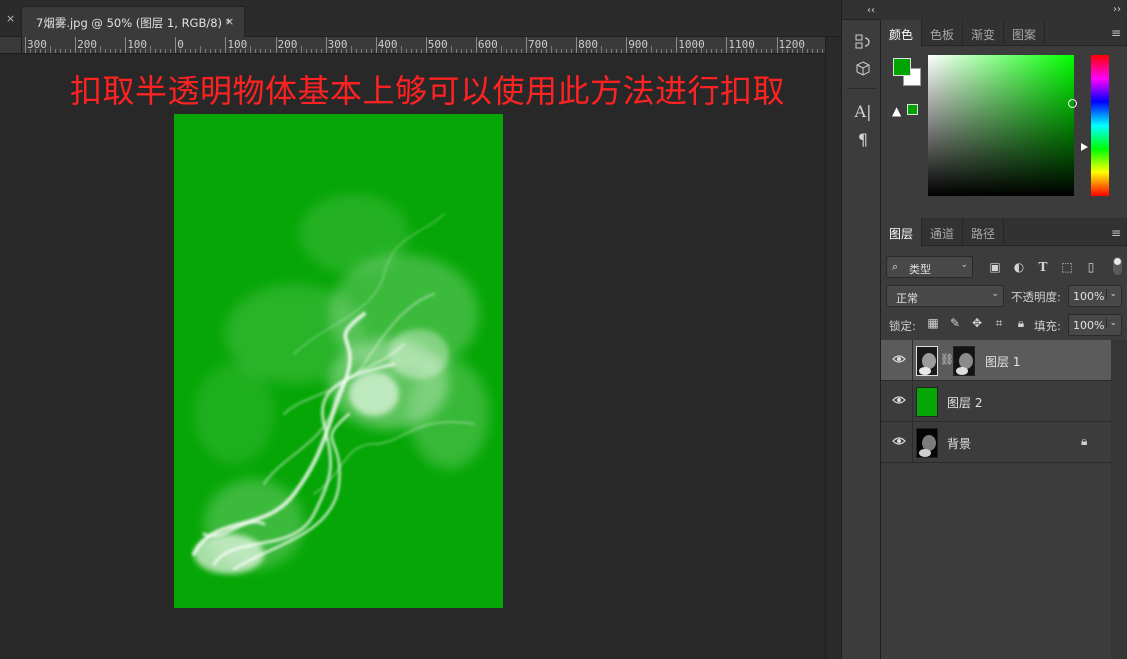 The height and width of the screenshot is (659, 1127). I want to click on lock-artboard-icon: ⌗, so click(999, 323).